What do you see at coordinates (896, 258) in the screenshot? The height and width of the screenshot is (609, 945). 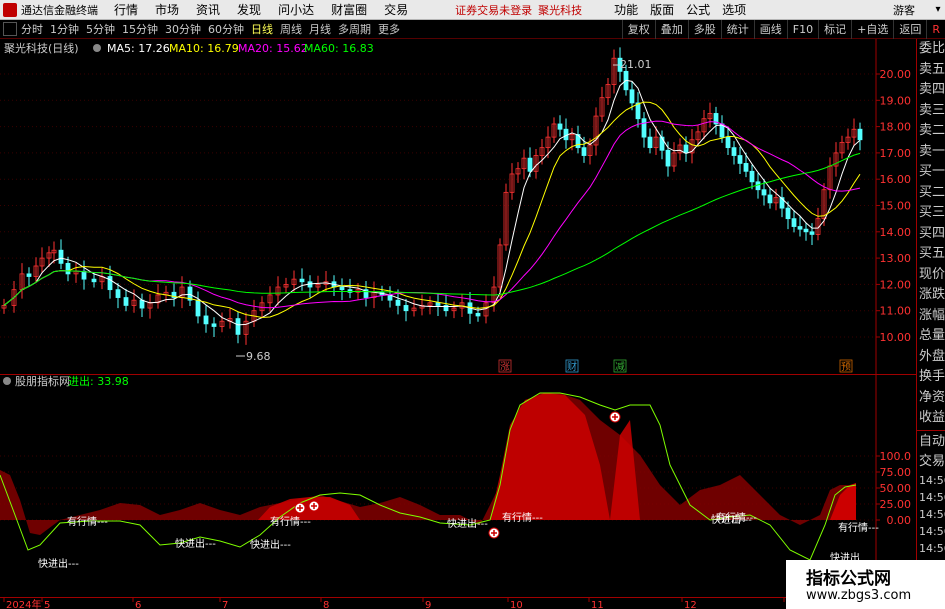 I see `price-tick-label: 13.00` at bounding box center [896, 258].